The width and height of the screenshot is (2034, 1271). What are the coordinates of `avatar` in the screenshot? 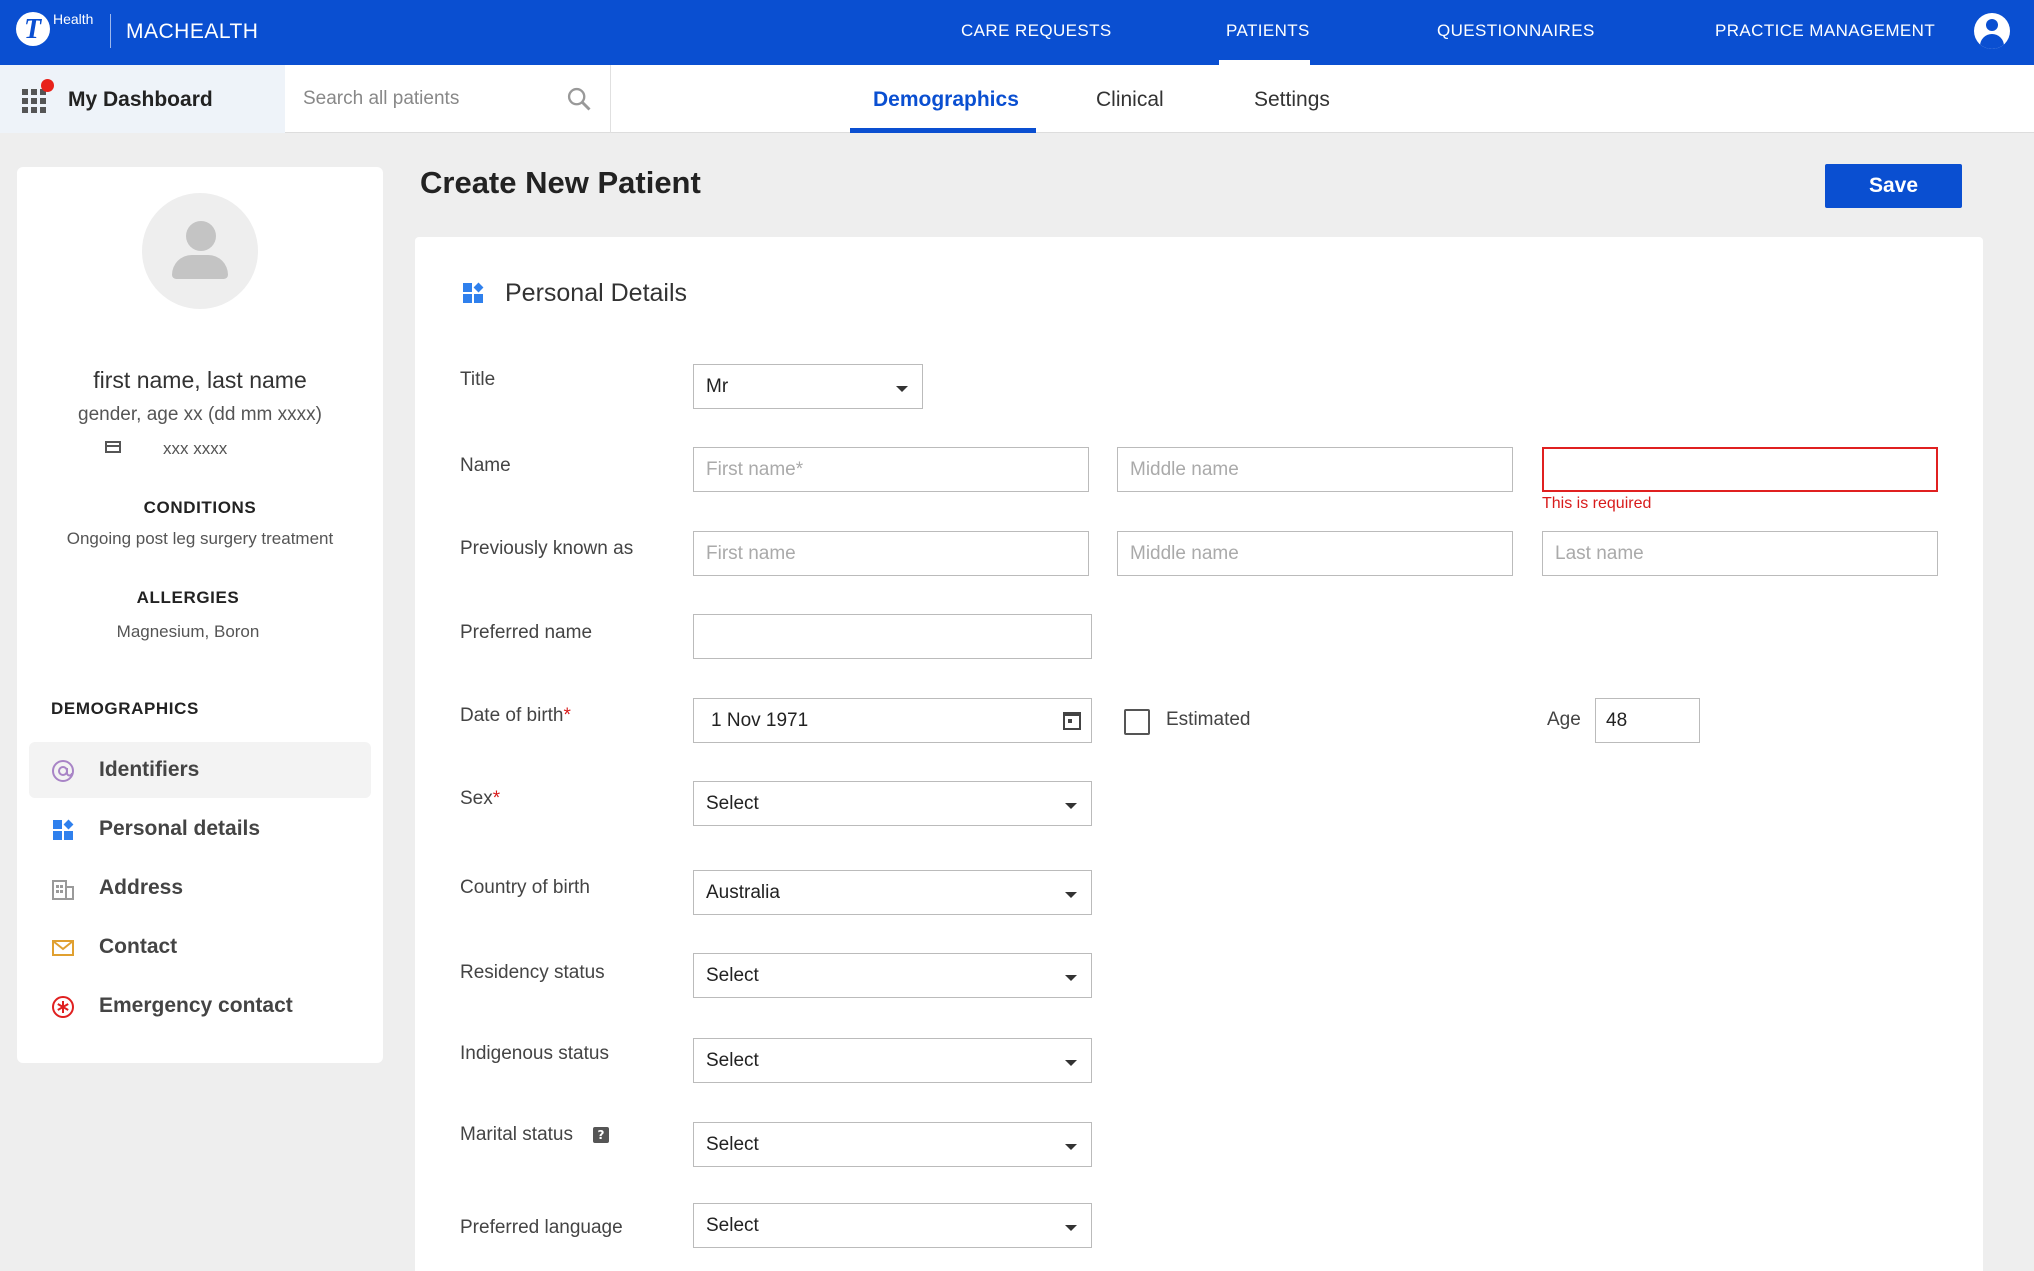 It's located at (200, 251).